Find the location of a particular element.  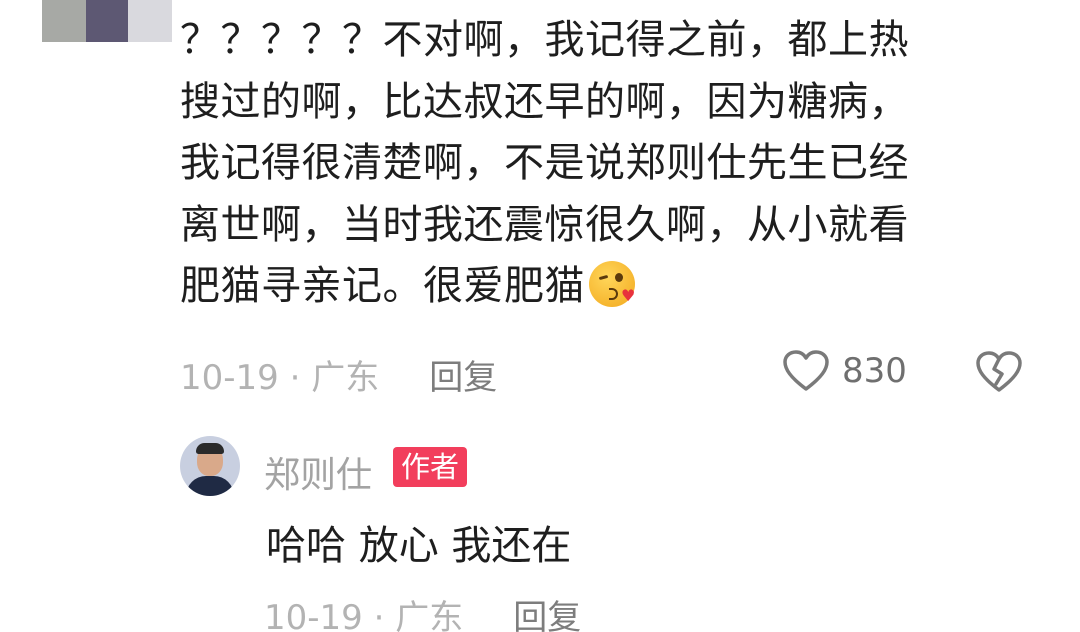

kissing-emoji-icon: ♥ is located at coordinates (612, 284).